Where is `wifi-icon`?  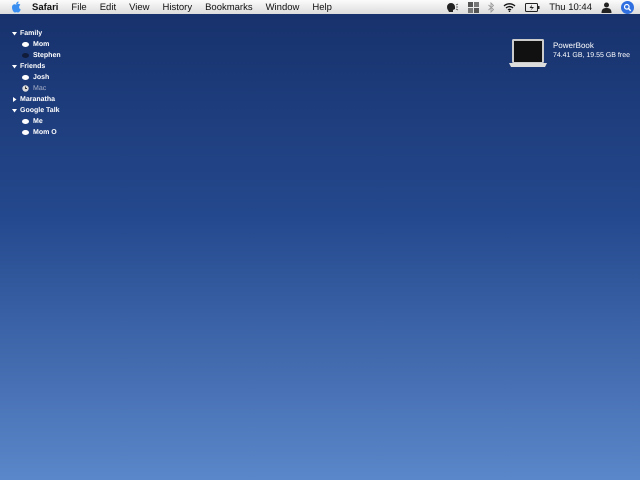 wifi-icon is located at coordinates (509, 7).